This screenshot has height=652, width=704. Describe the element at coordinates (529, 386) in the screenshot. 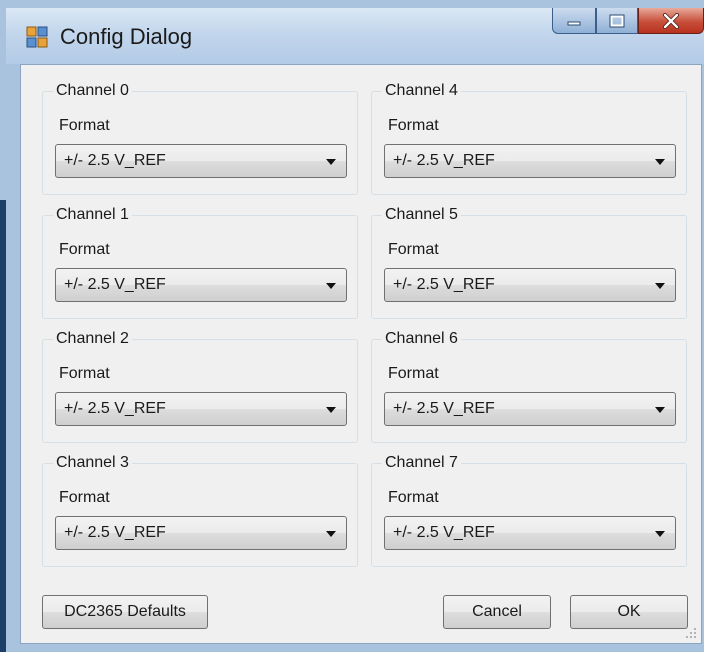

I see `channel-6-group: Channel 6 Format +/- 2.5 V_REF` at that location.